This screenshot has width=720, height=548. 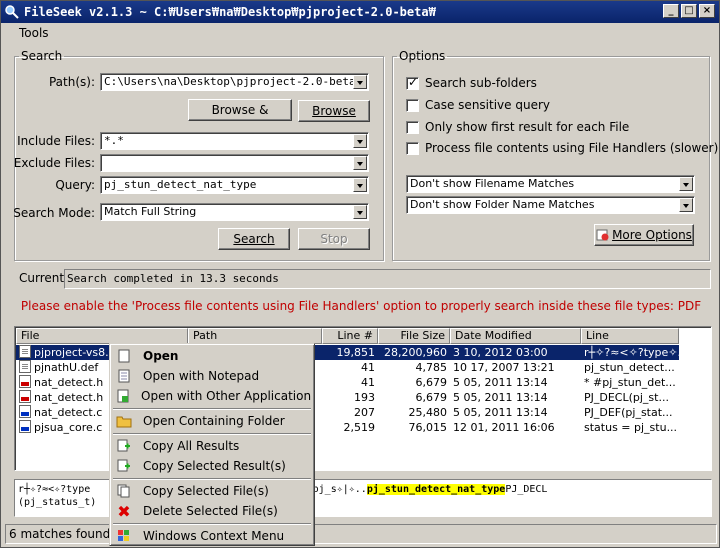 I want to click on mode-value: Match Full String, so click(x=150, y=211).